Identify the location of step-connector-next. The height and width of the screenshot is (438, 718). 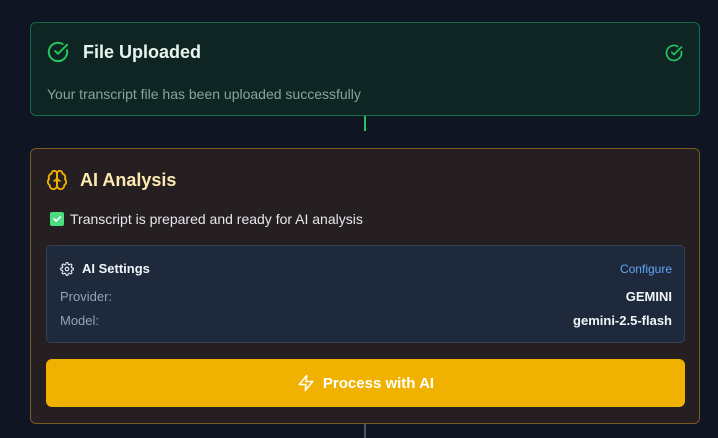
(365, 431).